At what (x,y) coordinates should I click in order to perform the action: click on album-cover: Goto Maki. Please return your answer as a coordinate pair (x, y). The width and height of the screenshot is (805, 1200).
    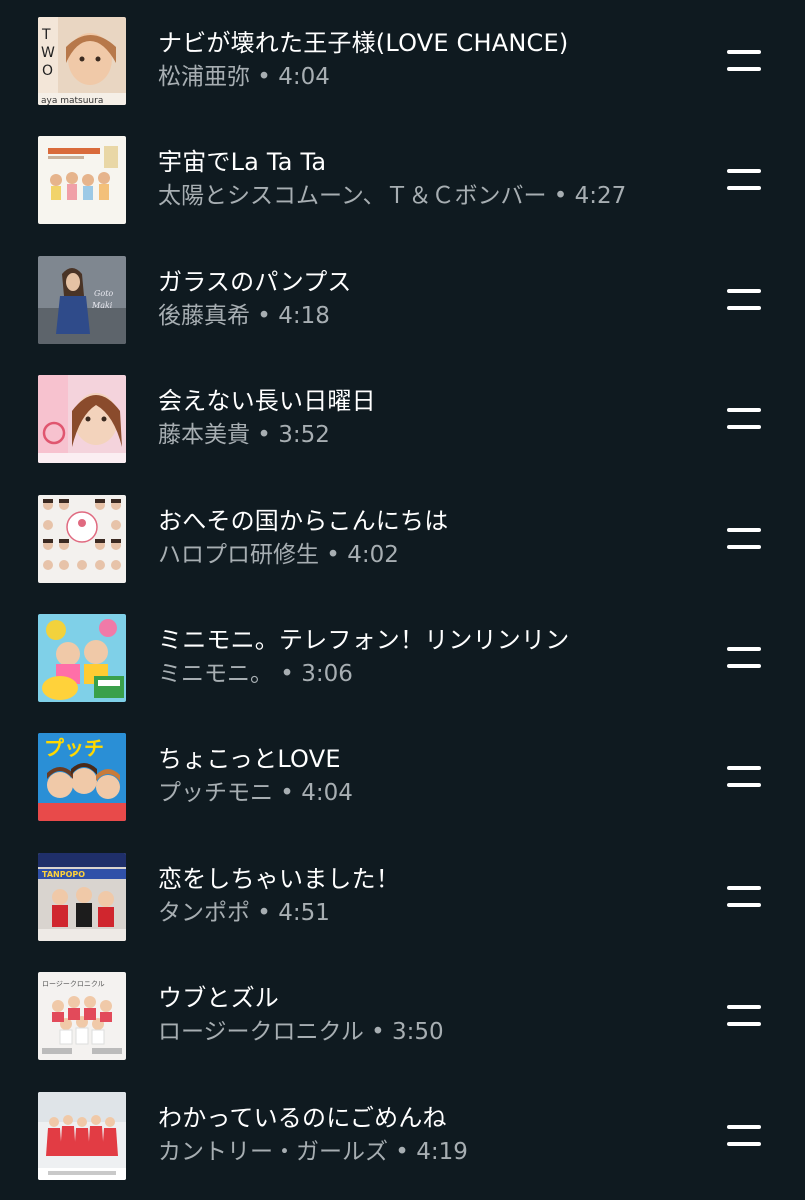
    Looking at the image, I should click on (82, 299).